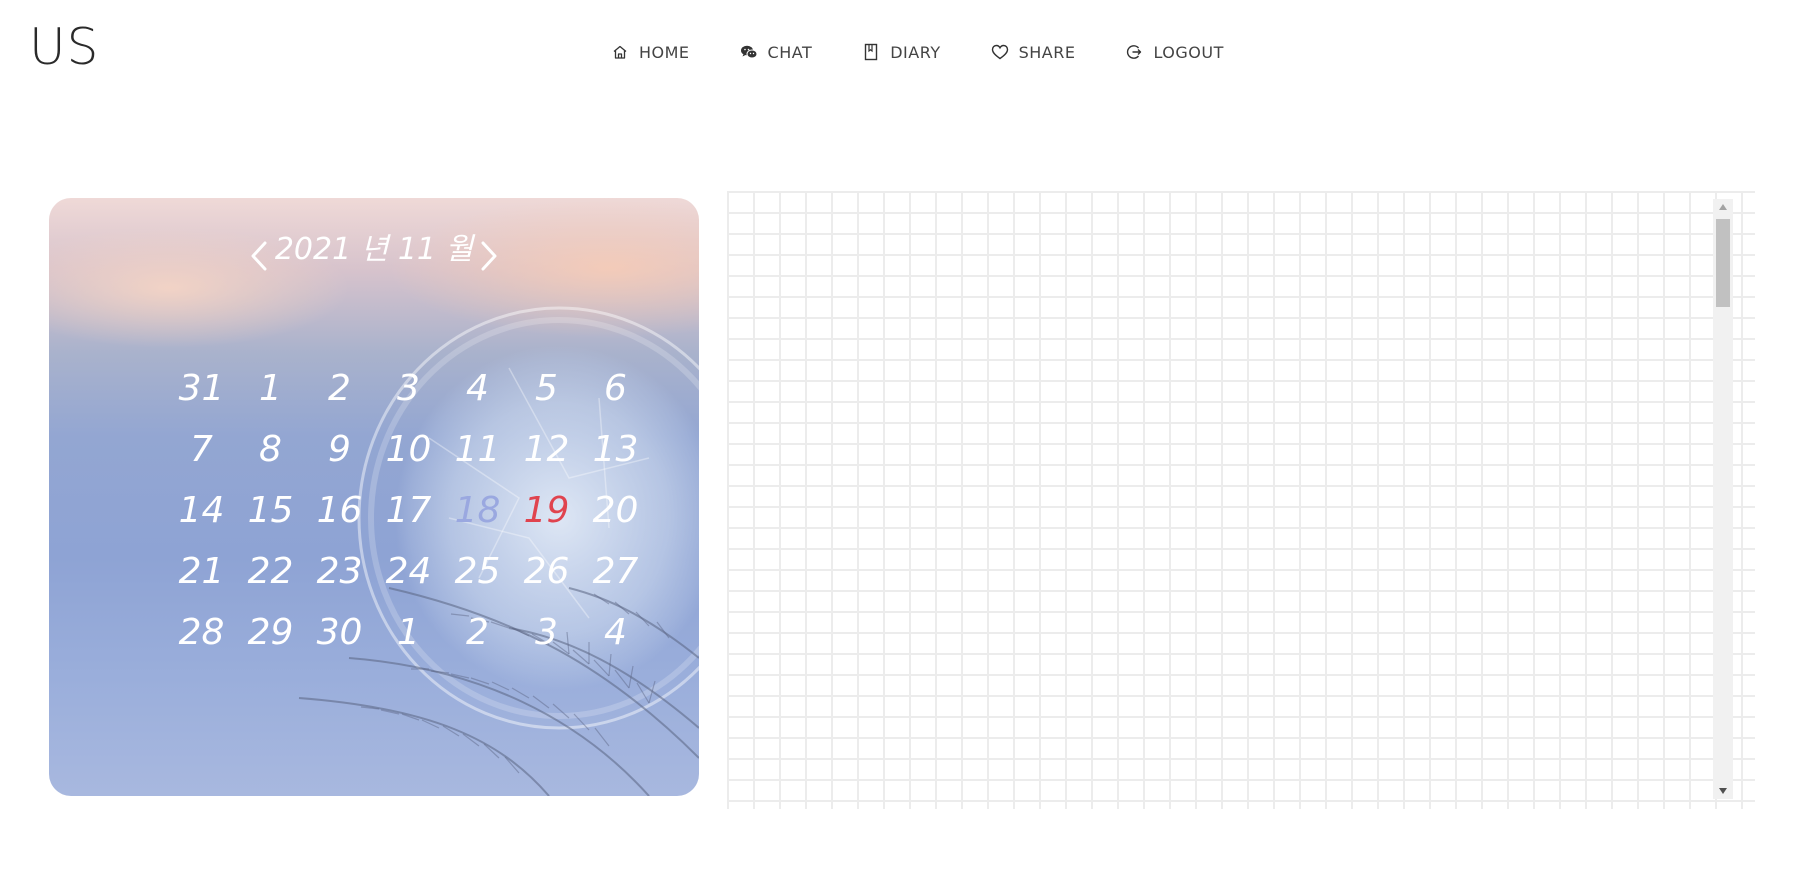 The width and height of the screenshot is (1809, 880). What do you see at coordinates (615, 388) in the screenshot?
I see `calendar-day: 6` at bounding box center [615, 388].